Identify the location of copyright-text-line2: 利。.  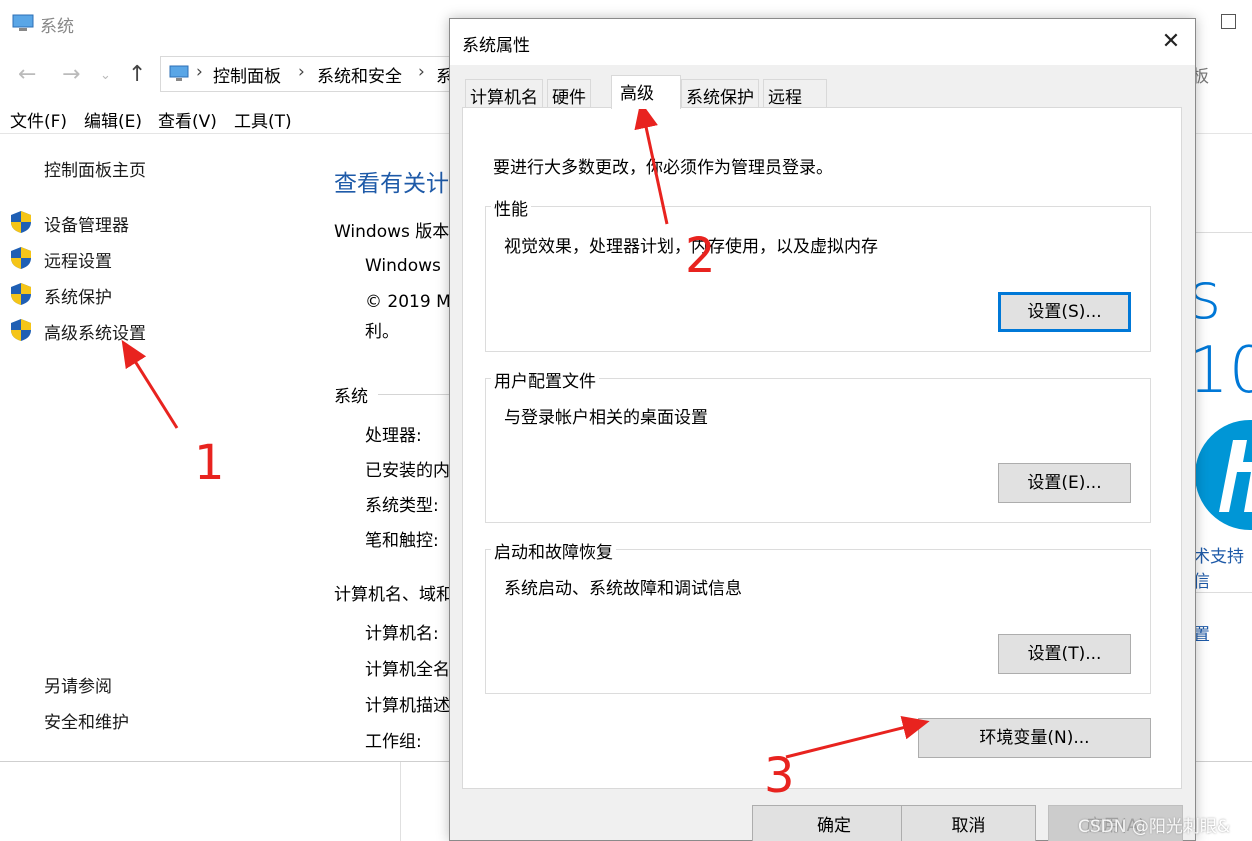
(382, 332).